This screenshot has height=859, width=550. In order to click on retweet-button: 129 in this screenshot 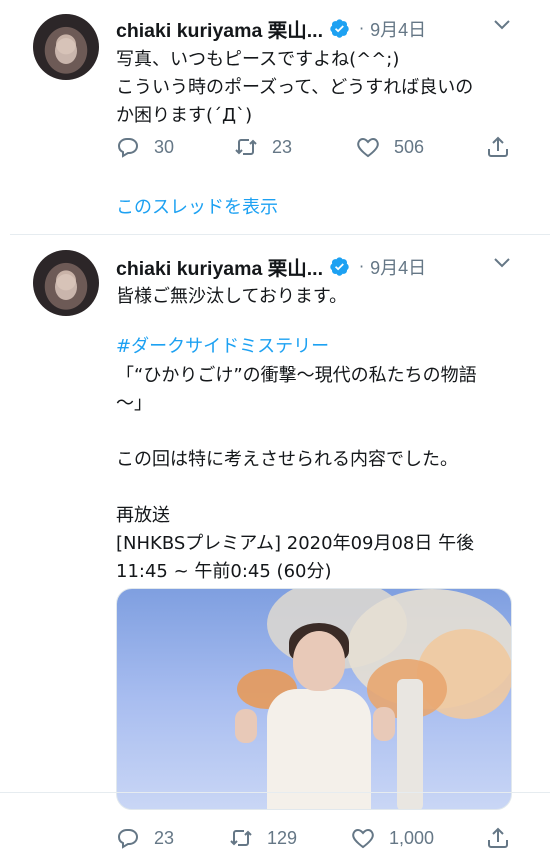, I will do `click(263, 838)`.